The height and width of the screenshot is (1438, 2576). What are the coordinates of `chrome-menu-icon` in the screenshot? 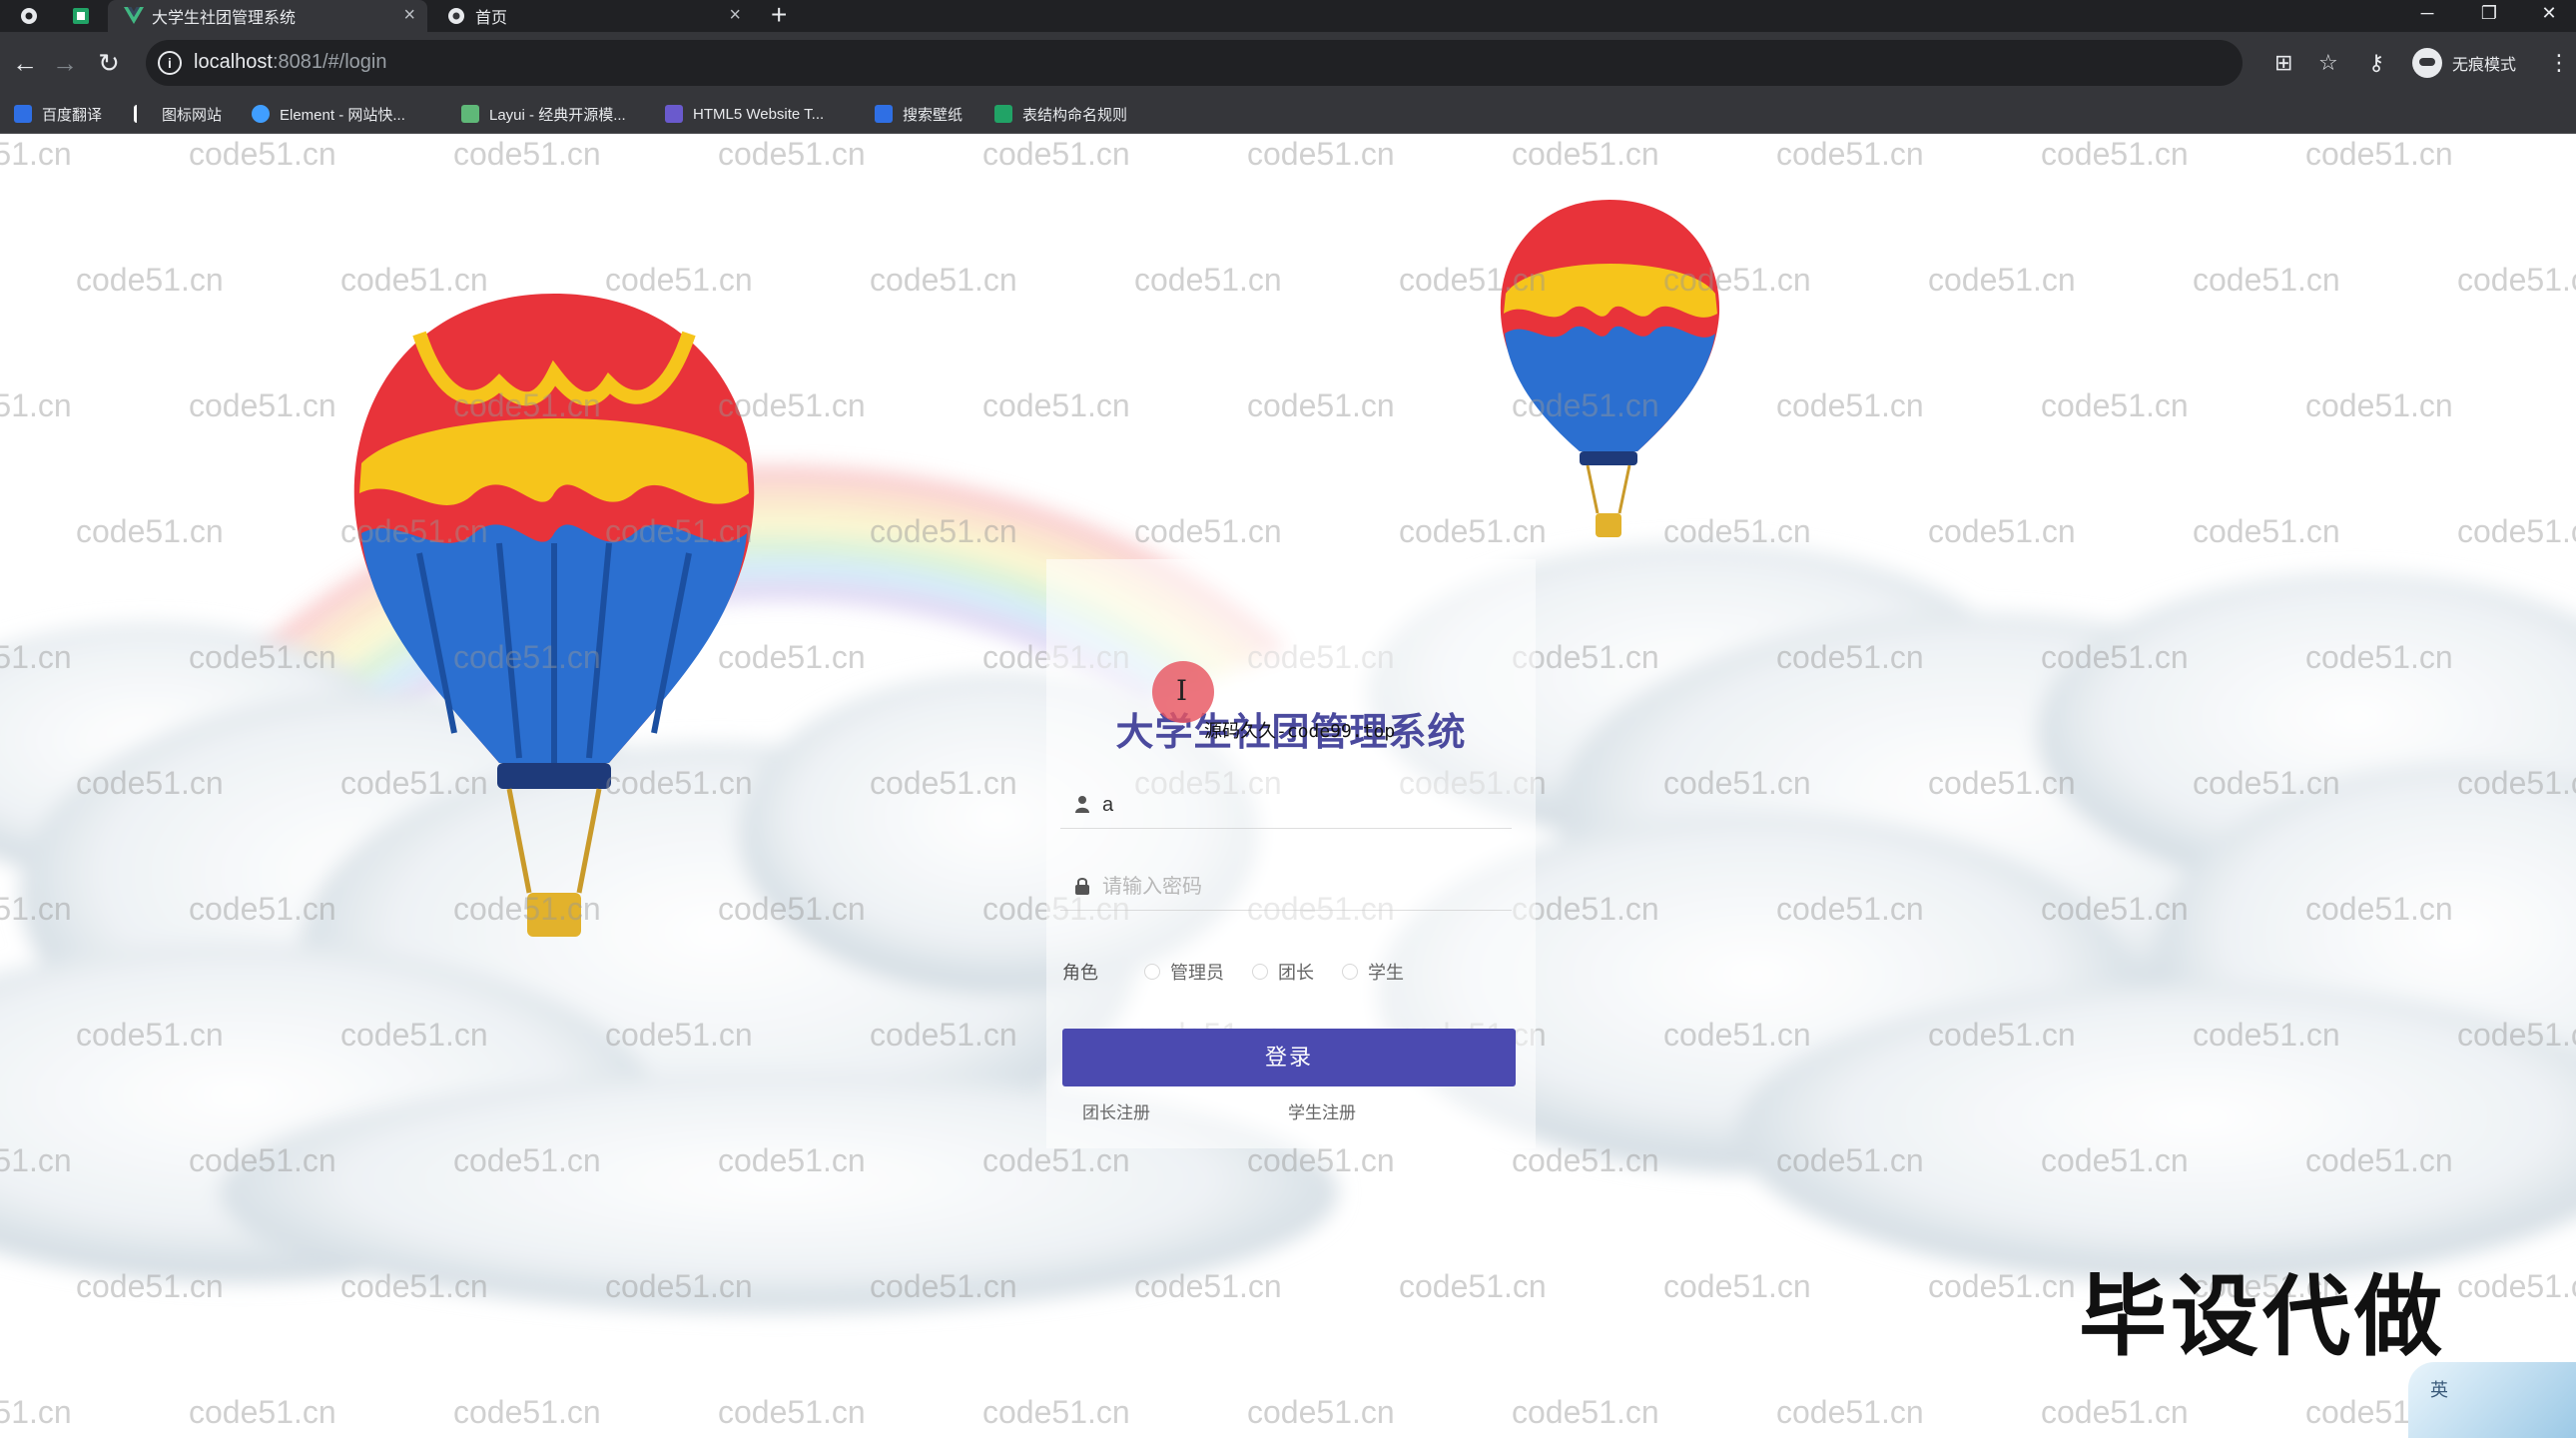 It's located at (29, 16).